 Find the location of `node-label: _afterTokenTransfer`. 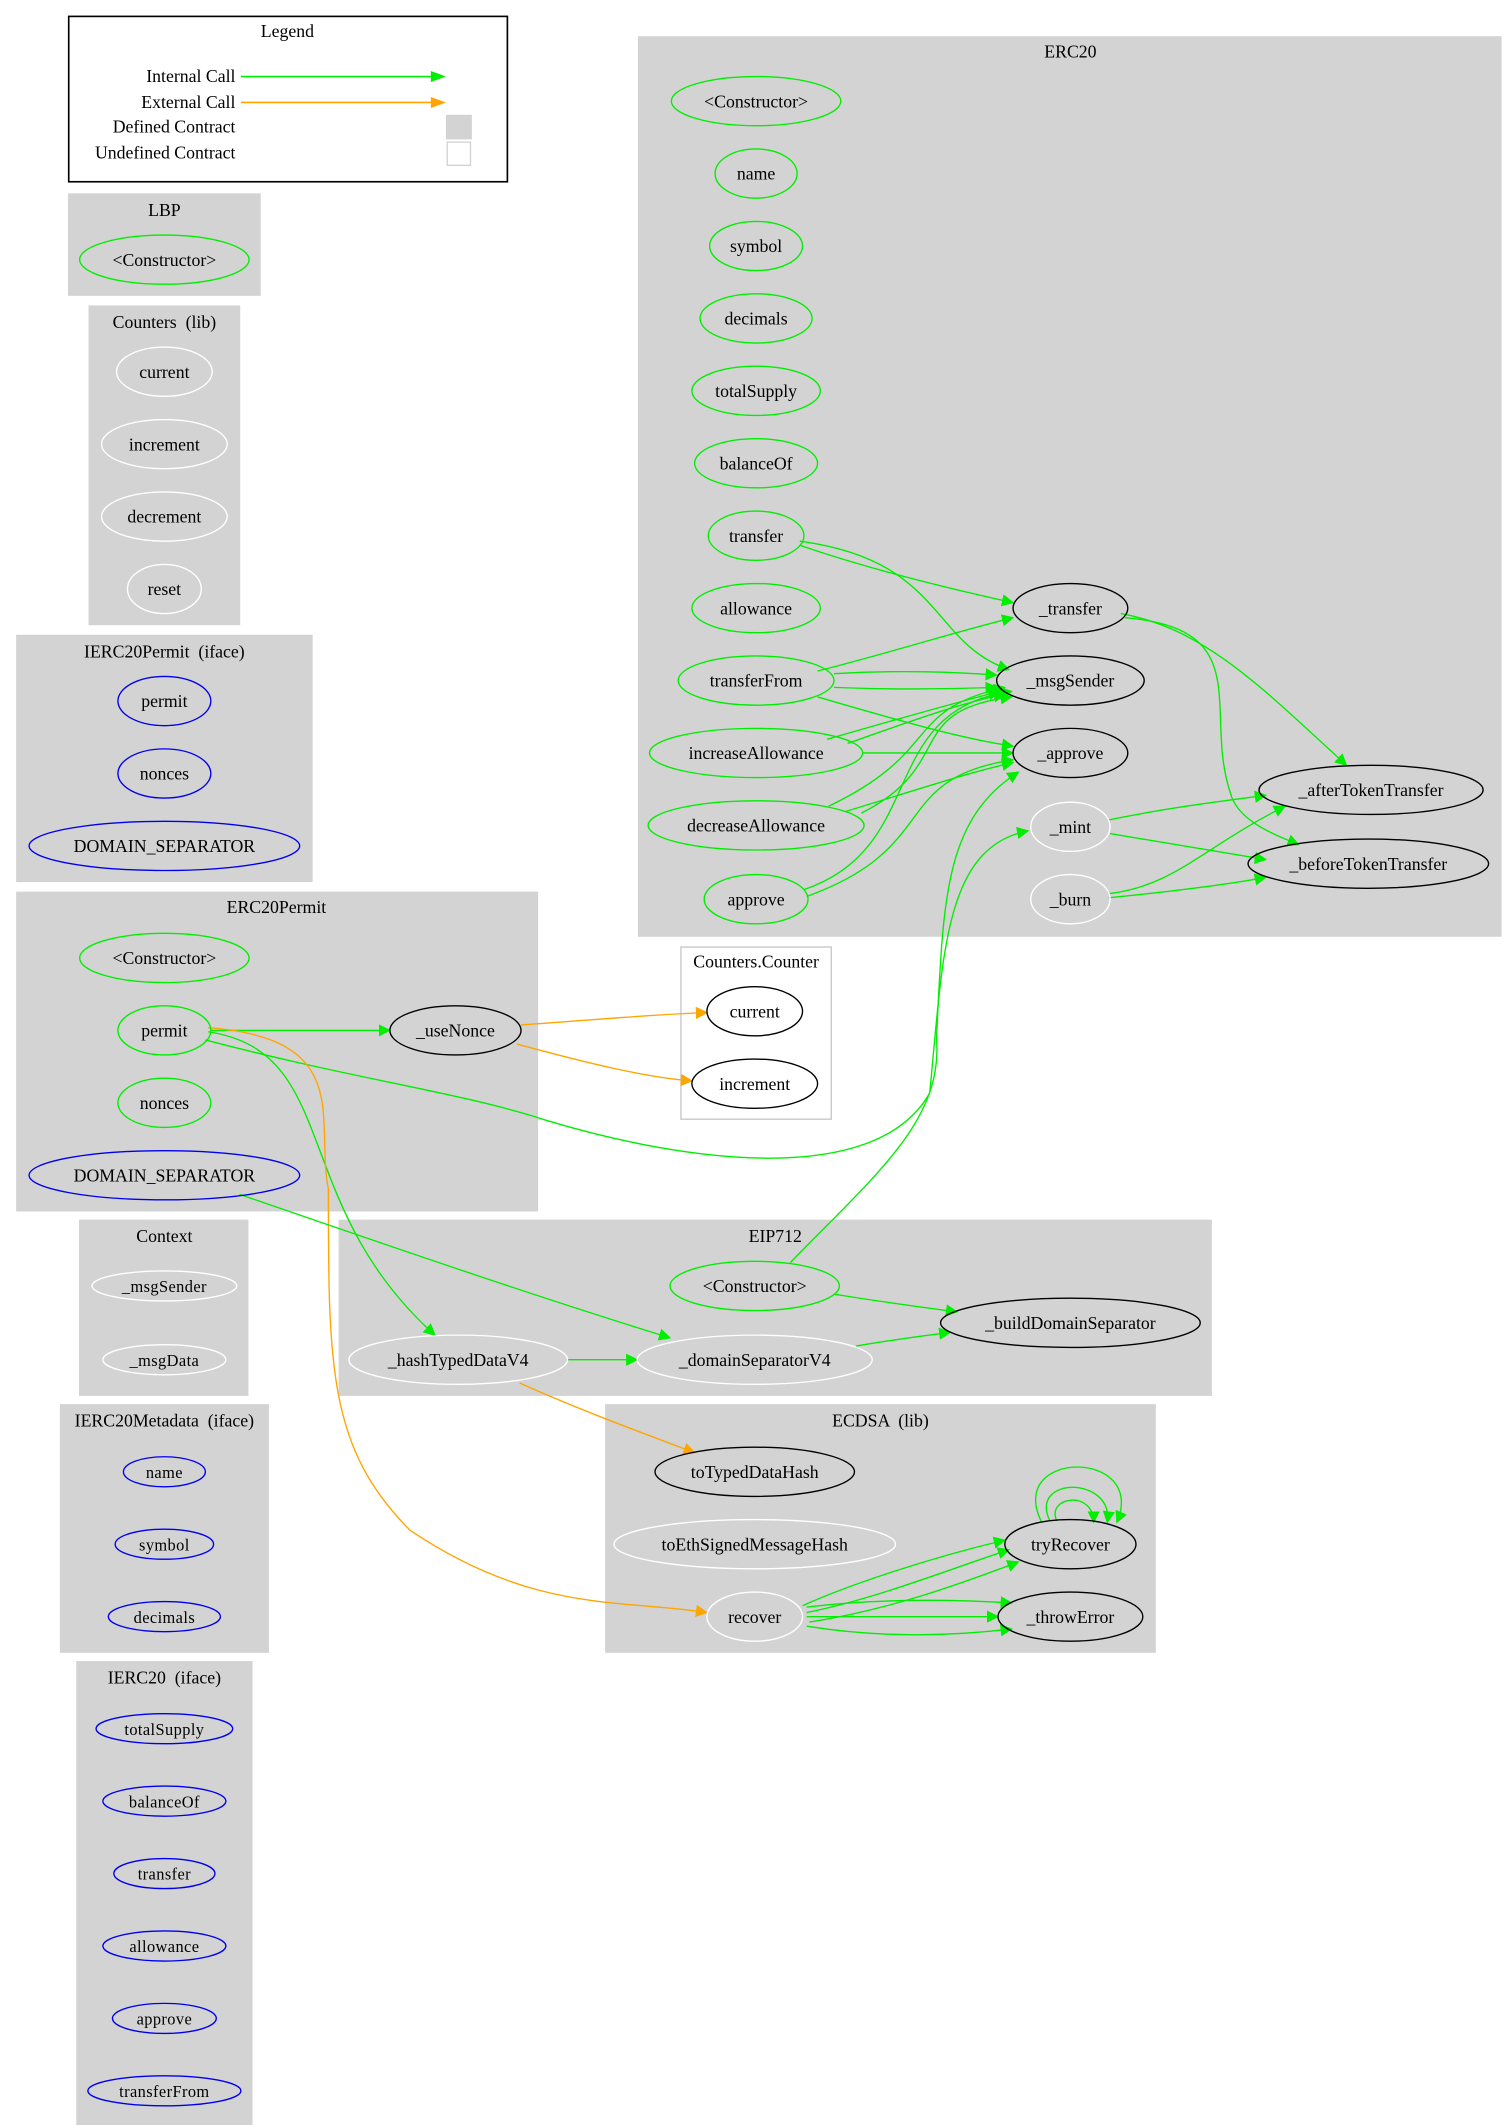

node-label: _afterTokenTransfer is located at coordinates (1371, 790).